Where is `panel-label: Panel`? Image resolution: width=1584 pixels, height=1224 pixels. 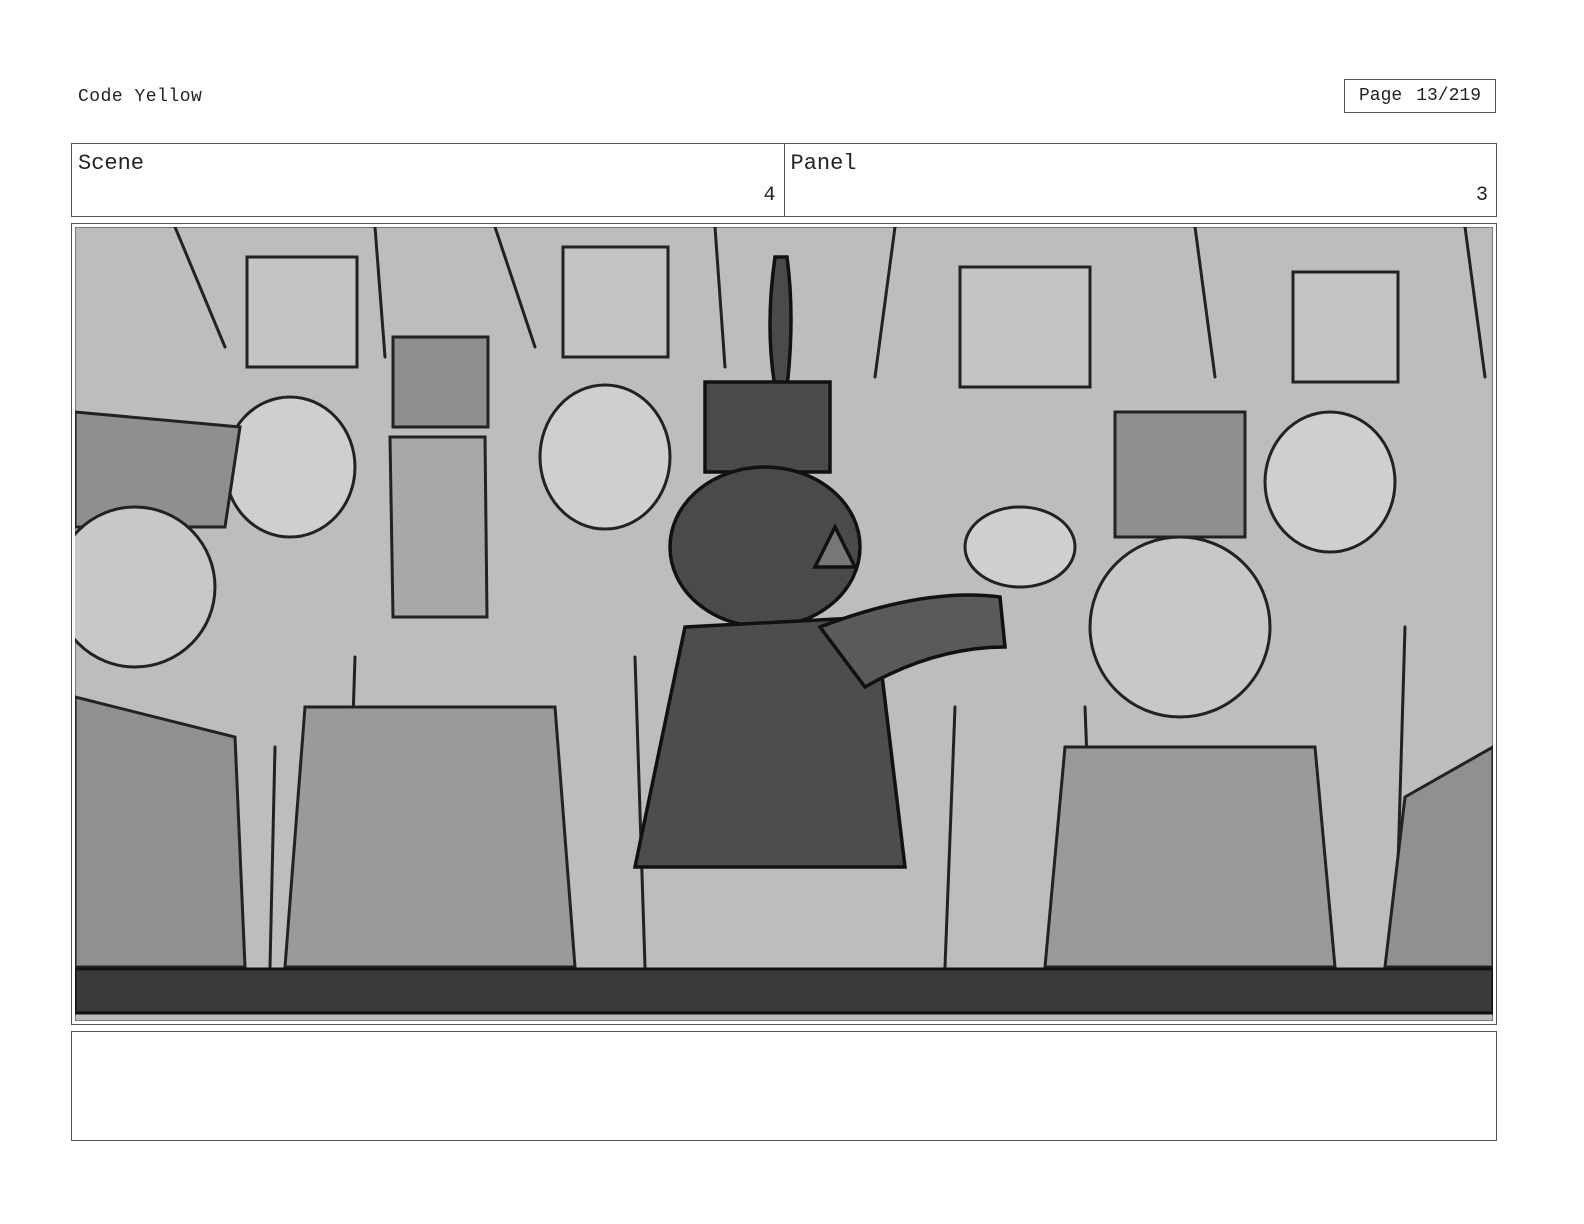 panel-label: Panel is located at coordinates (823, 163).